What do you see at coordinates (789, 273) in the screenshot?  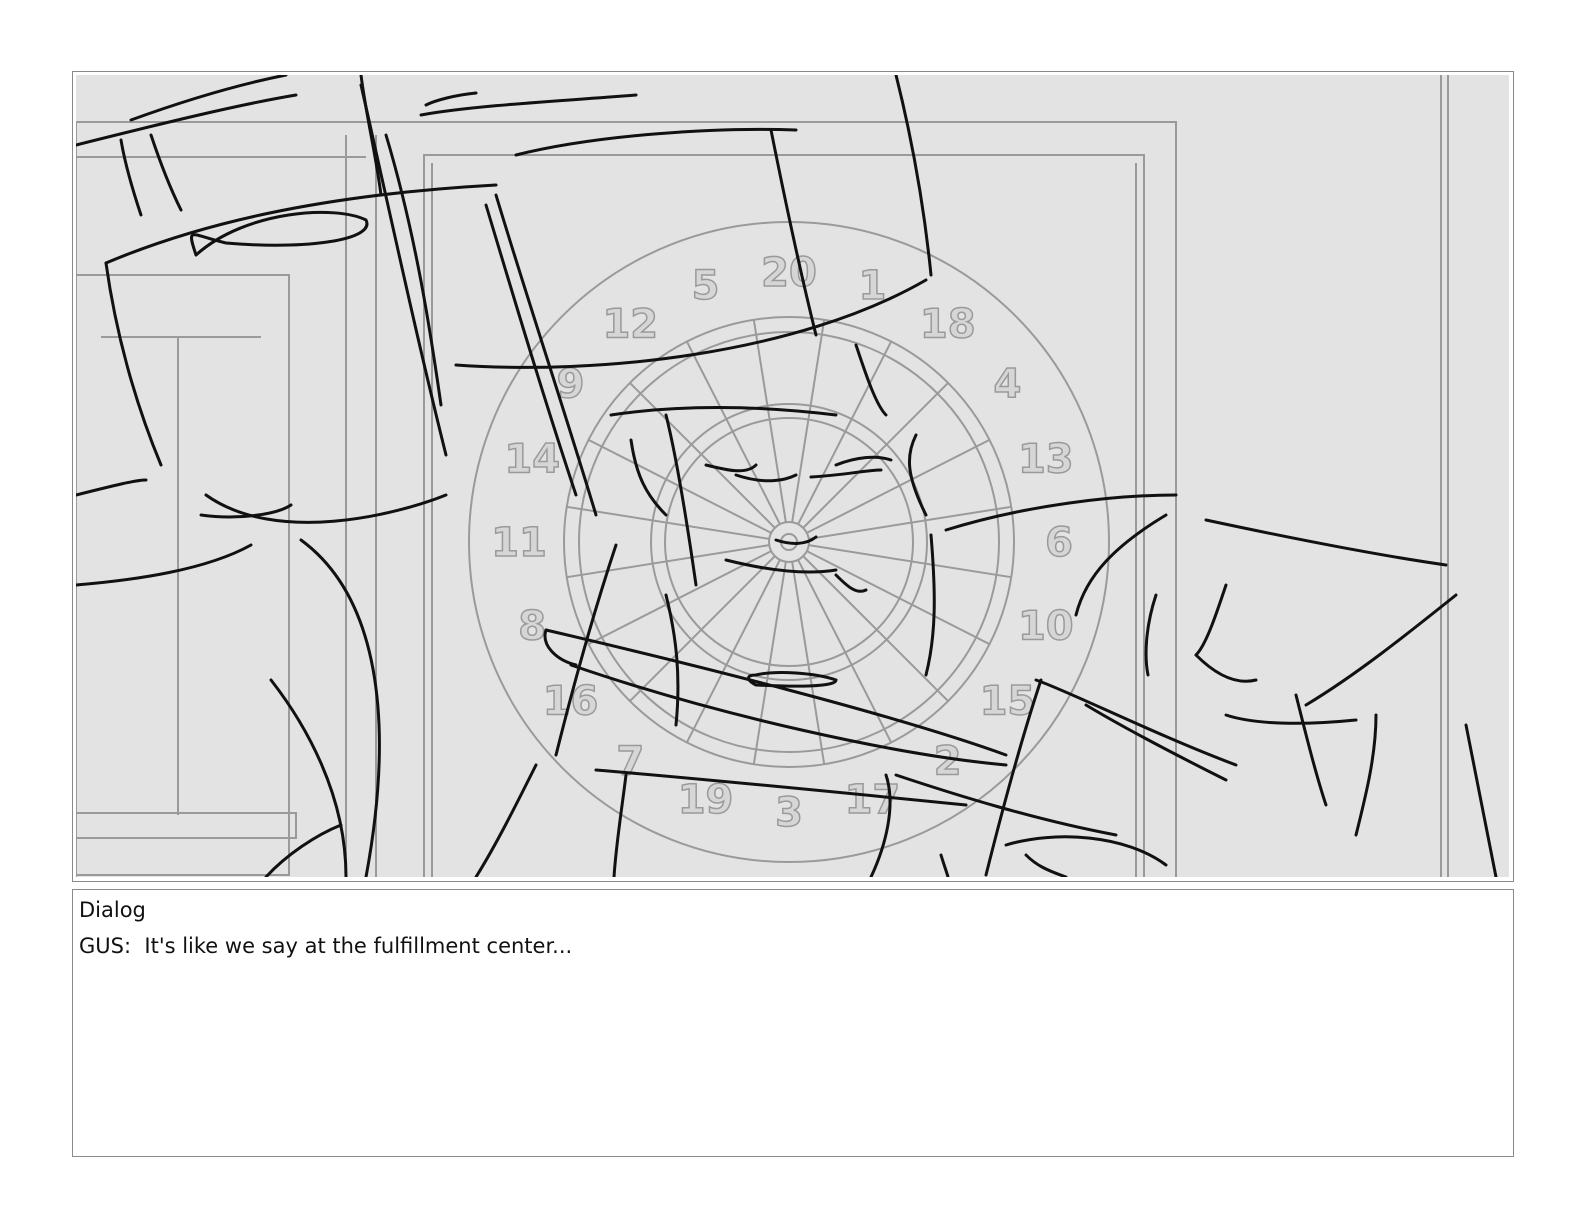 I see `dartboard-number: 20` at bounding box center [789, 273].